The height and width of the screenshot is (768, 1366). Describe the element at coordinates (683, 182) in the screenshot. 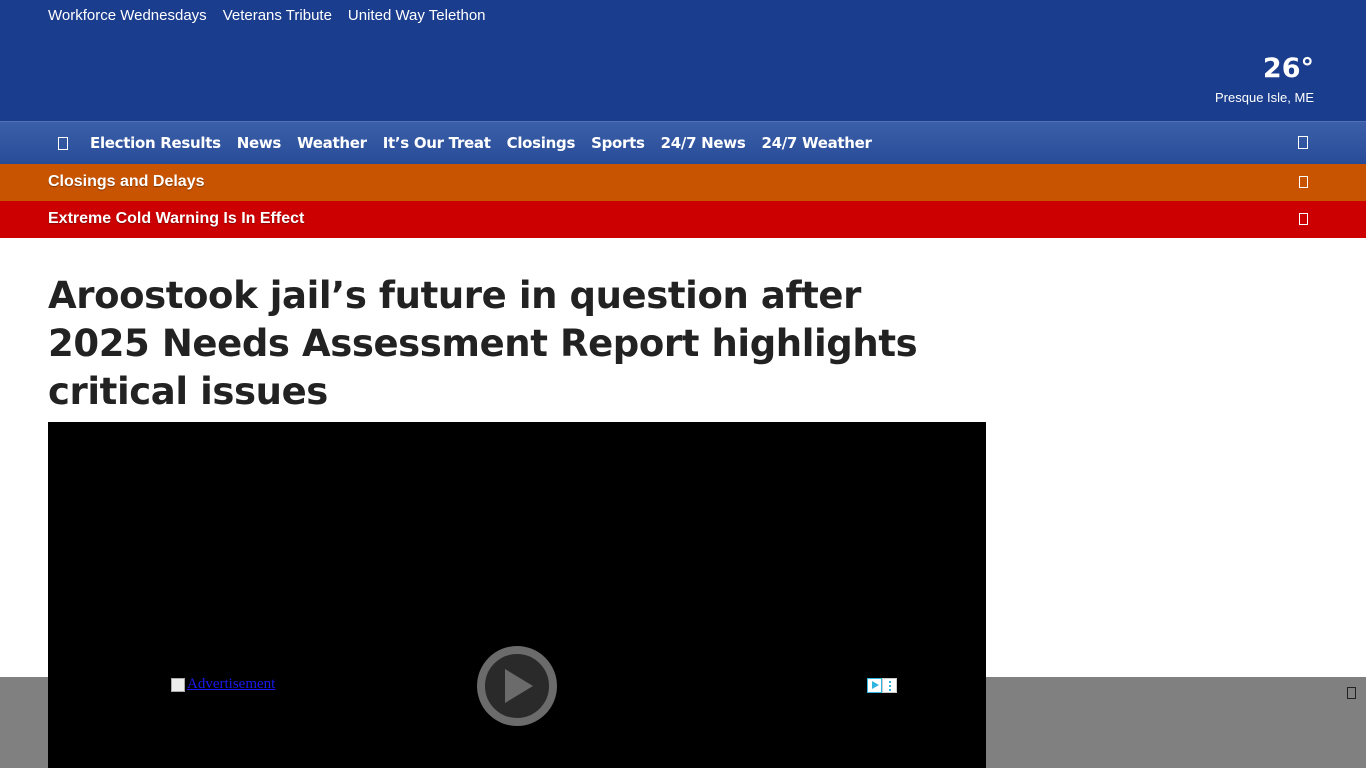

I see `closings-alert-banner: Closings and Delays` at that location.